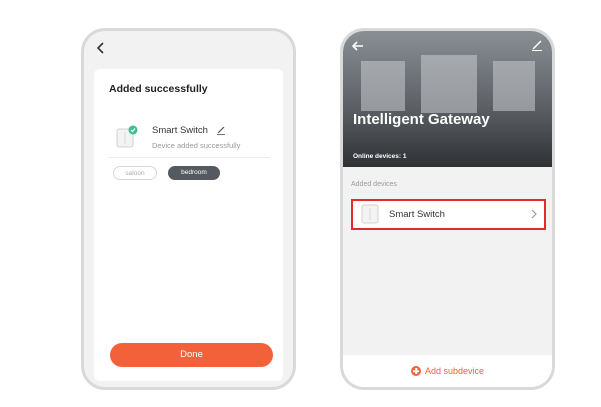 Image resolution: width=601 pixels, height=407 pixels. I want to click on section-label: Added devices, so click(374, 184).